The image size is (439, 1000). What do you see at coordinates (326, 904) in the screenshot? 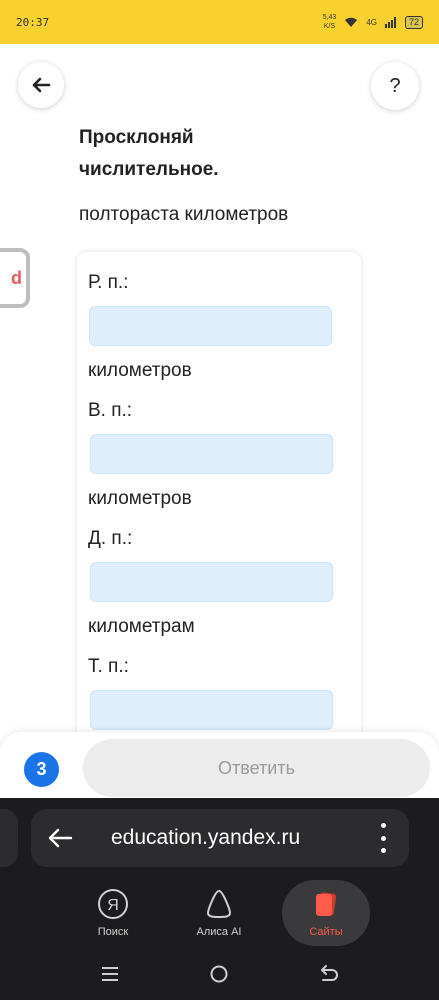
I see `sites-icon` at bounding box center [326, 904].